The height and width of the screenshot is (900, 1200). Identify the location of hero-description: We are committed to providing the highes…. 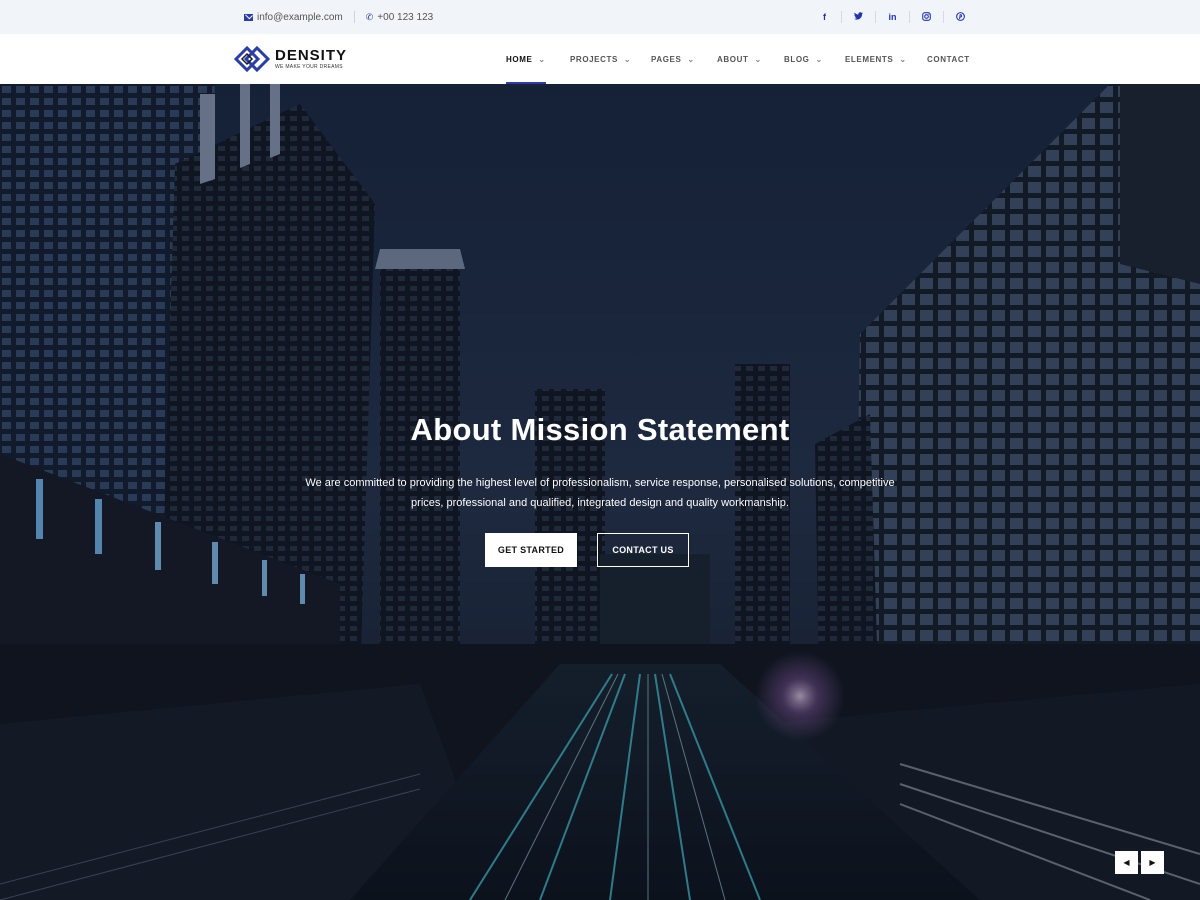
(600, 493).